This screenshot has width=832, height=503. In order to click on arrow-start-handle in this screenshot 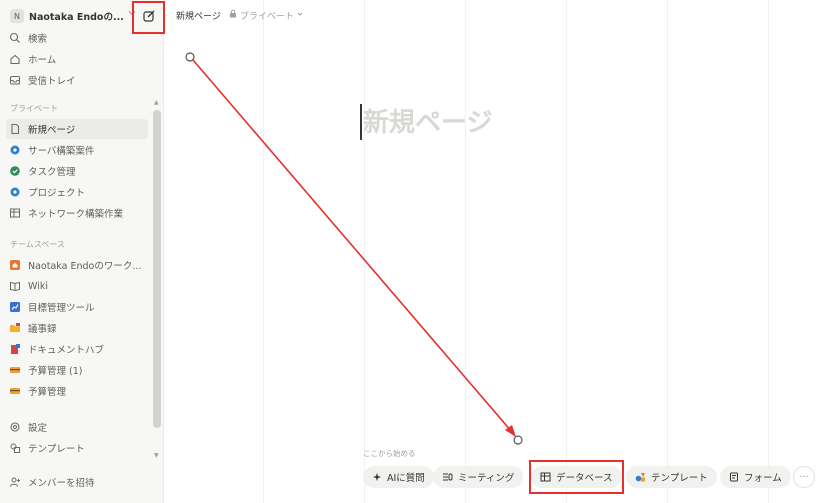, I will do `click(190, 57)`.